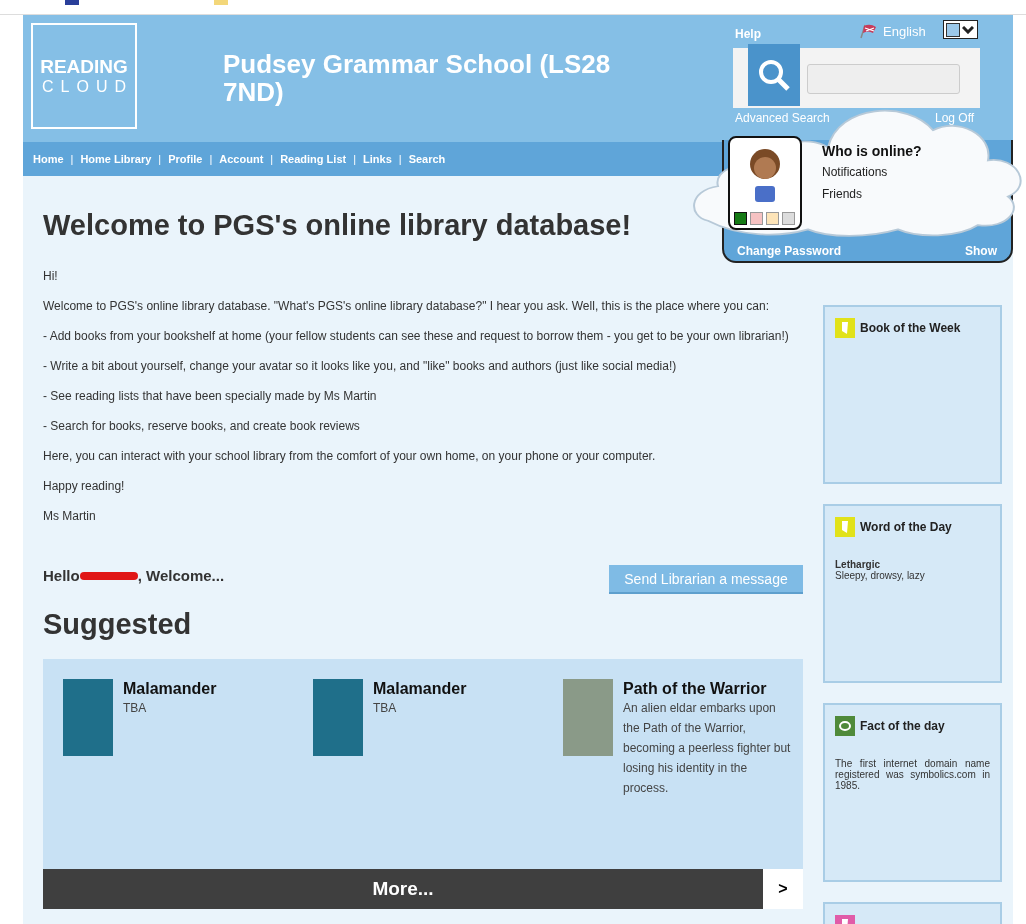 This screenshot has height=924, width=1026. What do you see at coordinates (765, 183) in the screenshot?
I see `avatar-card` at bounding box center [765, 183].